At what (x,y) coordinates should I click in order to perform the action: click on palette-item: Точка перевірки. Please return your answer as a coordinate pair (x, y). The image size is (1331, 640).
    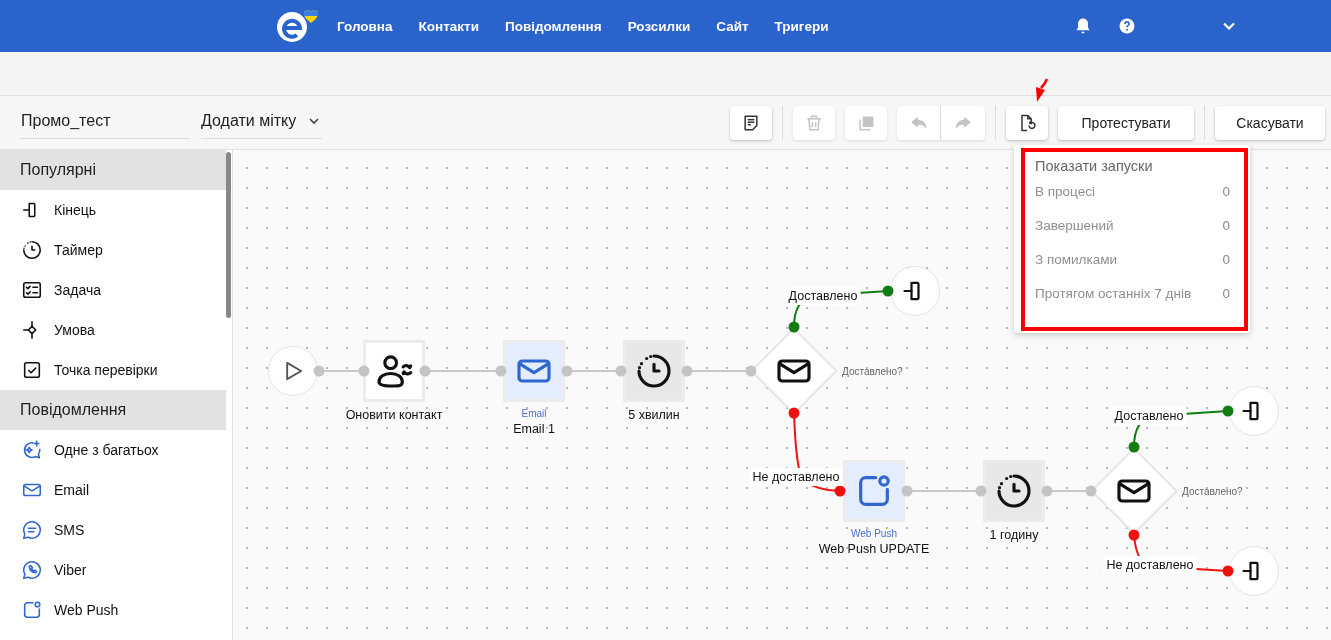
    Looking at the image, I should click on (116, 370).